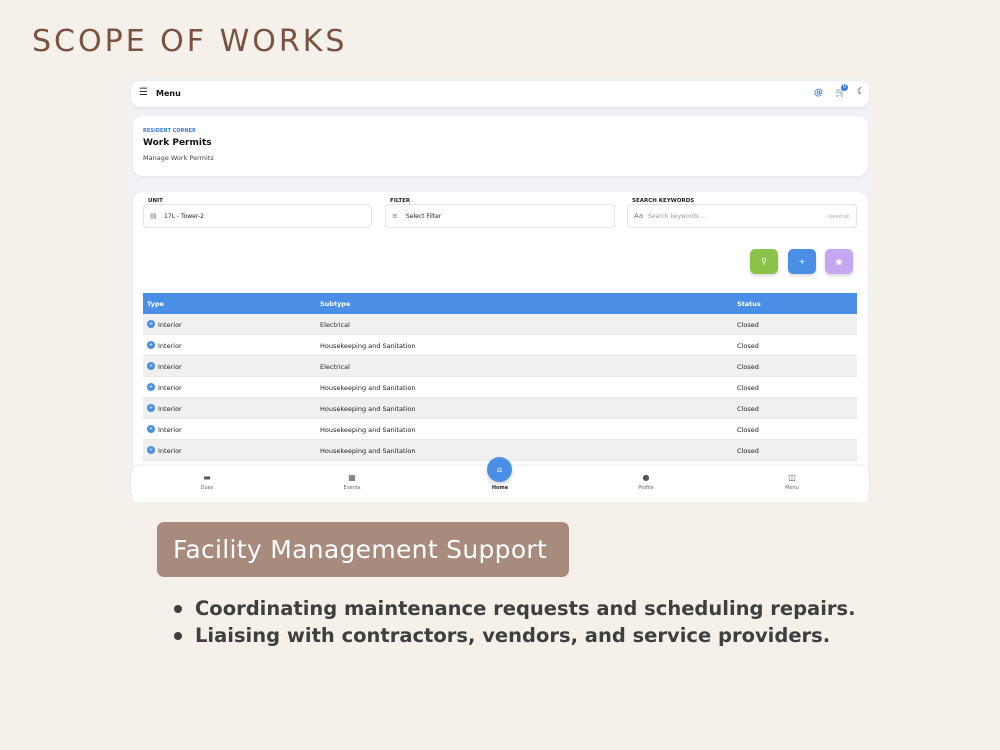 This screenshot has height=750, width=1000. I want to click on nav-label: Events, so click(352, 488).